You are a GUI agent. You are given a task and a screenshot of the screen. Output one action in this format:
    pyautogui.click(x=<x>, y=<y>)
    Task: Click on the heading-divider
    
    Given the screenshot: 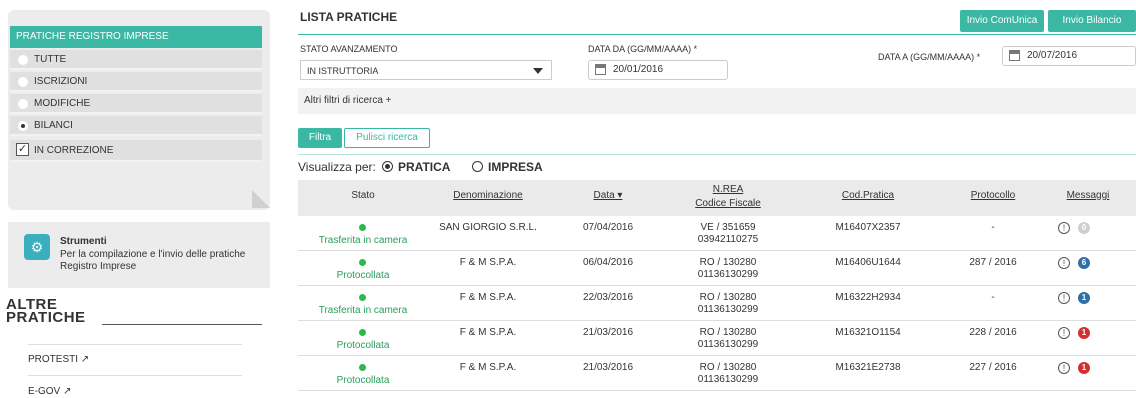 What is the action you would take?
    pyautogui.click(x=182, y=324)
    